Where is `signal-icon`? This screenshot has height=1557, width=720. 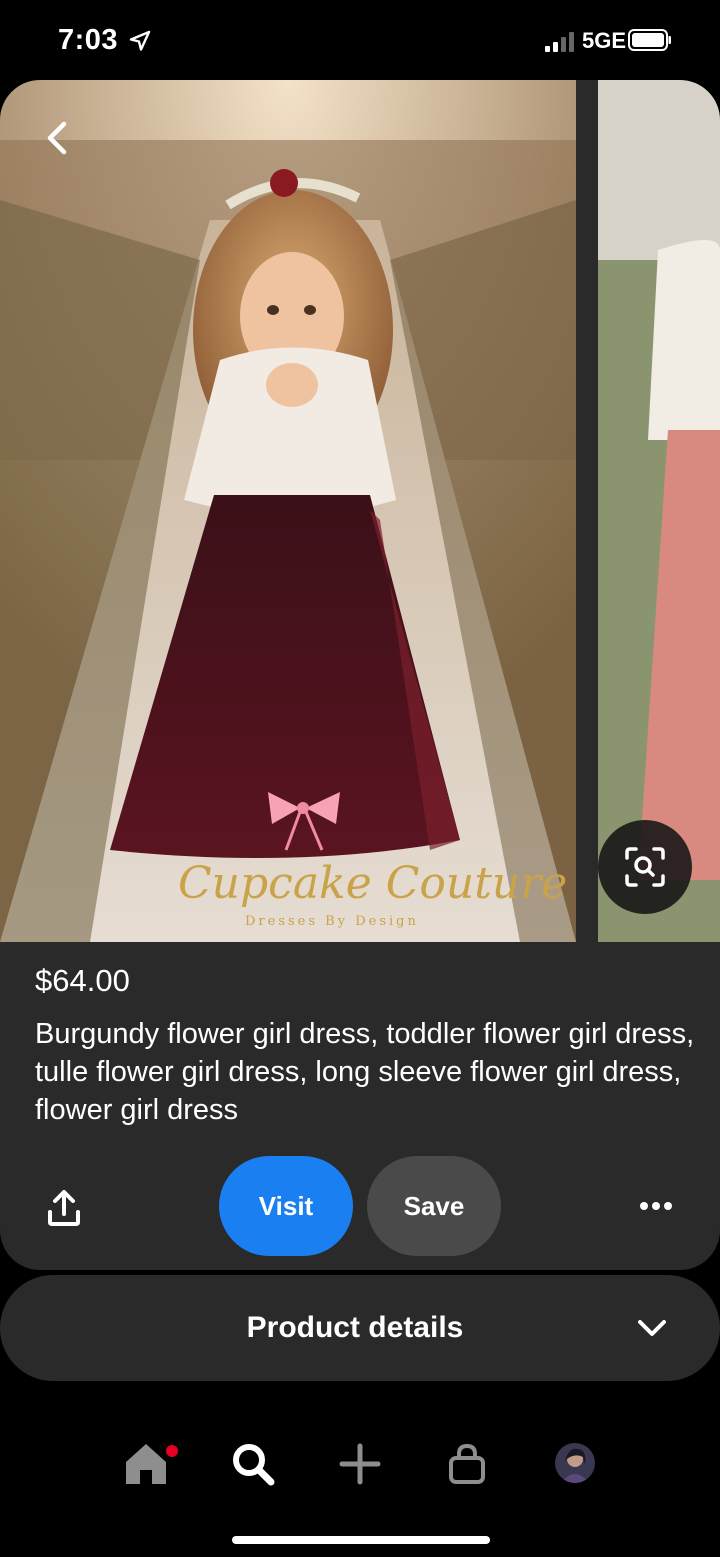
signal-icon is located at coordinates (559, 42).